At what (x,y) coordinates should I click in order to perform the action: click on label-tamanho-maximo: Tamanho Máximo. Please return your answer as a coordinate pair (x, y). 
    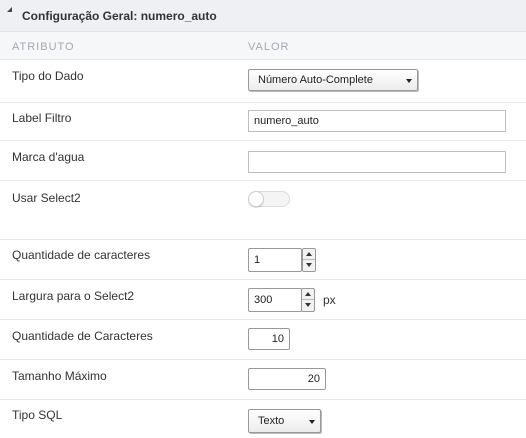
    Looking at the image, I should click on (59, 376).